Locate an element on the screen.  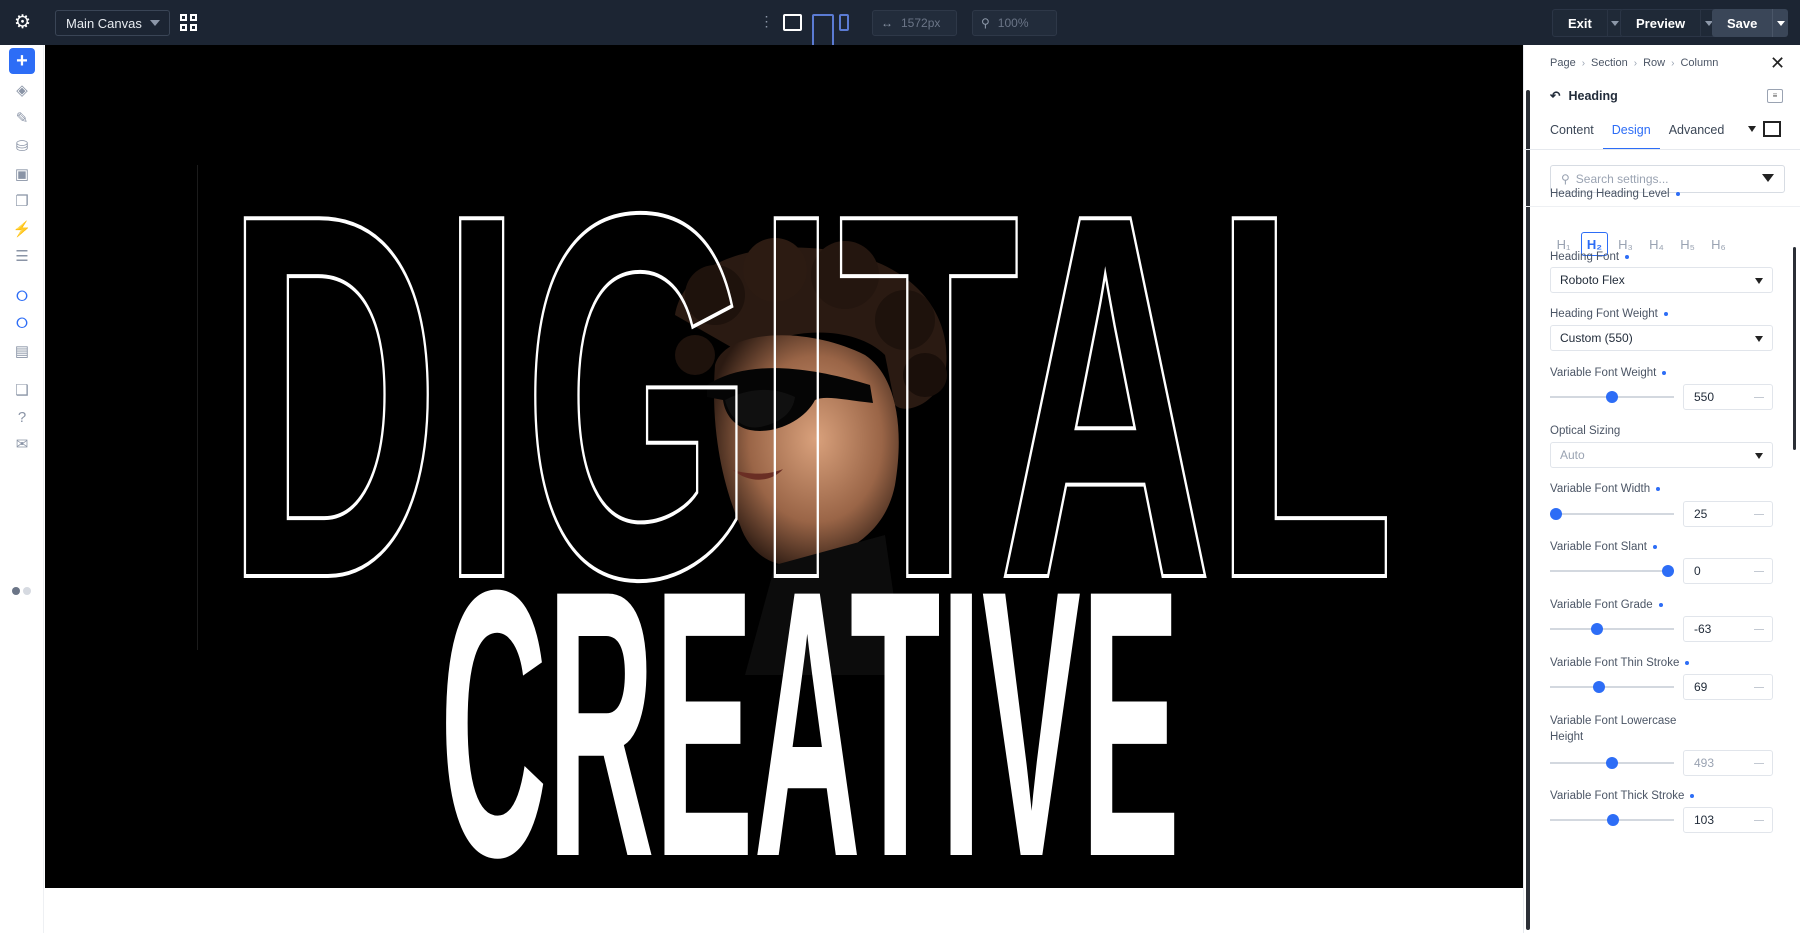
variable-font-weight-label: Variable Font Weight is located at coordinates (1608, 373).